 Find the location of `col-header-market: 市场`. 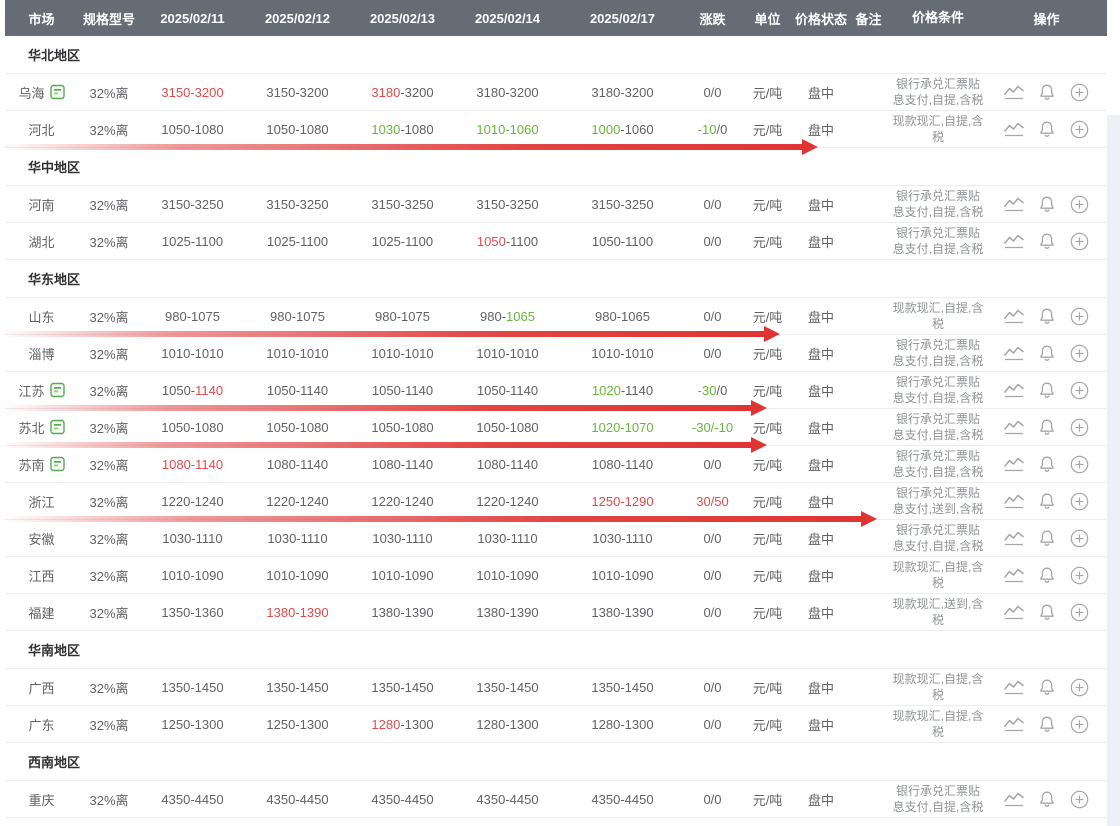

col-header-market: 市场 is located at coordinates (41, 19).